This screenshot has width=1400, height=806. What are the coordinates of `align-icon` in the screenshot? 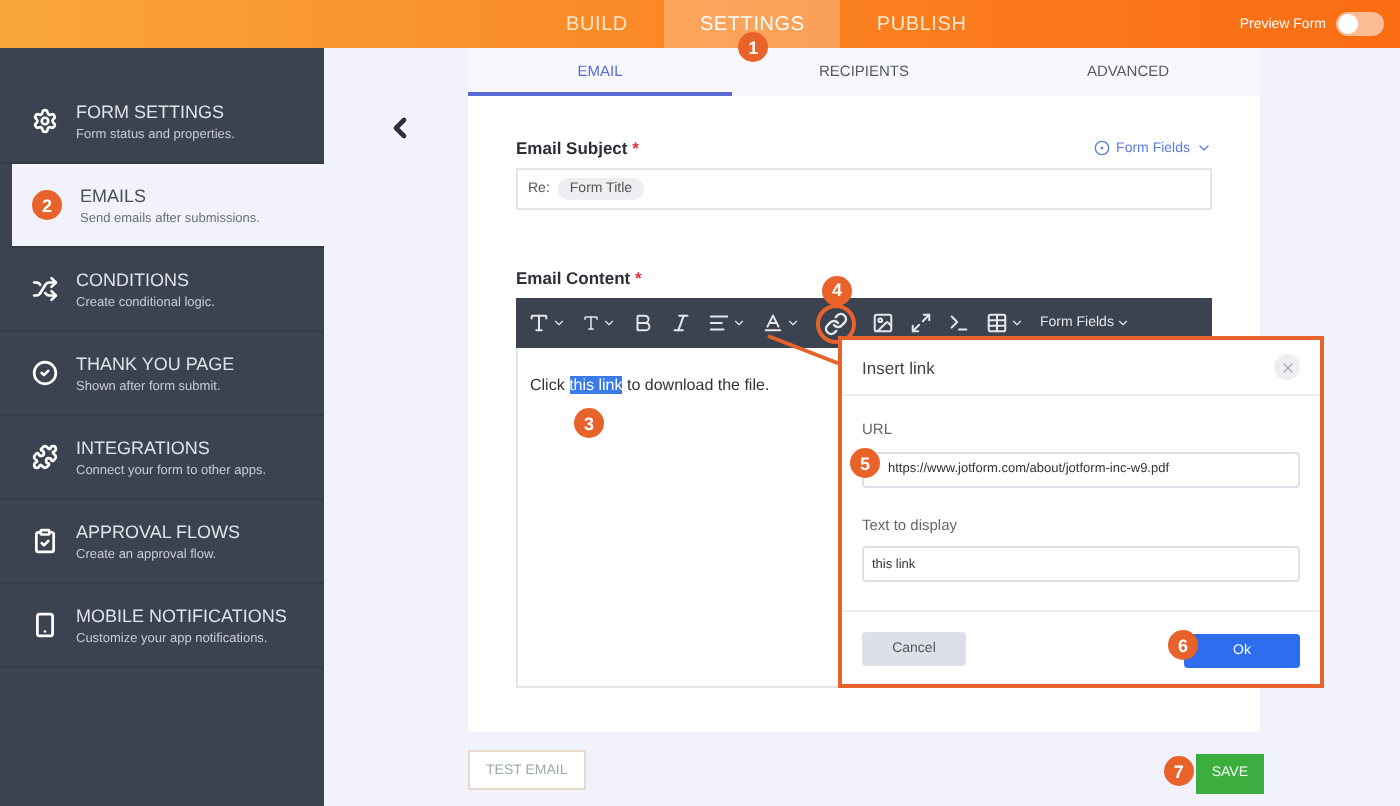 It's located at (719, 323).